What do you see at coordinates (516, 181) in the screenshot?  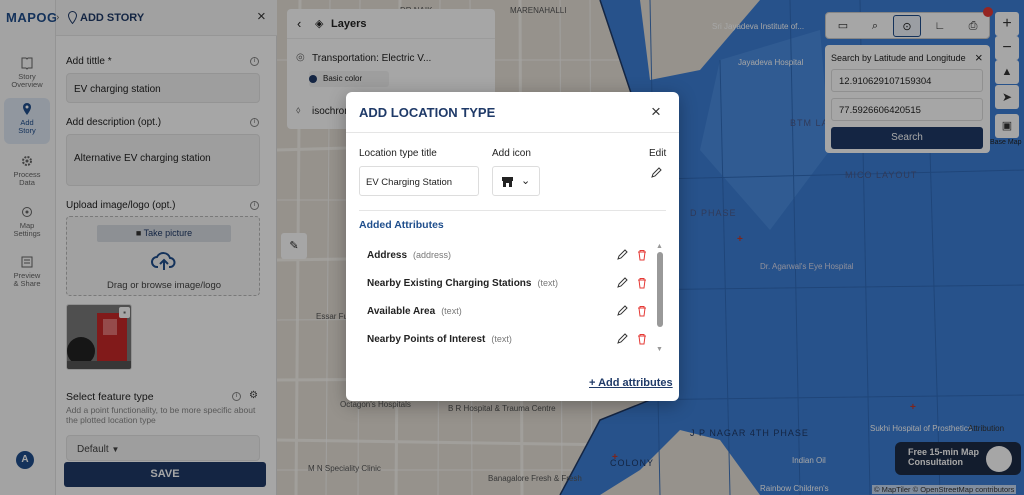 I see `icon-select: ⌄` at bounding box center [516, 181].